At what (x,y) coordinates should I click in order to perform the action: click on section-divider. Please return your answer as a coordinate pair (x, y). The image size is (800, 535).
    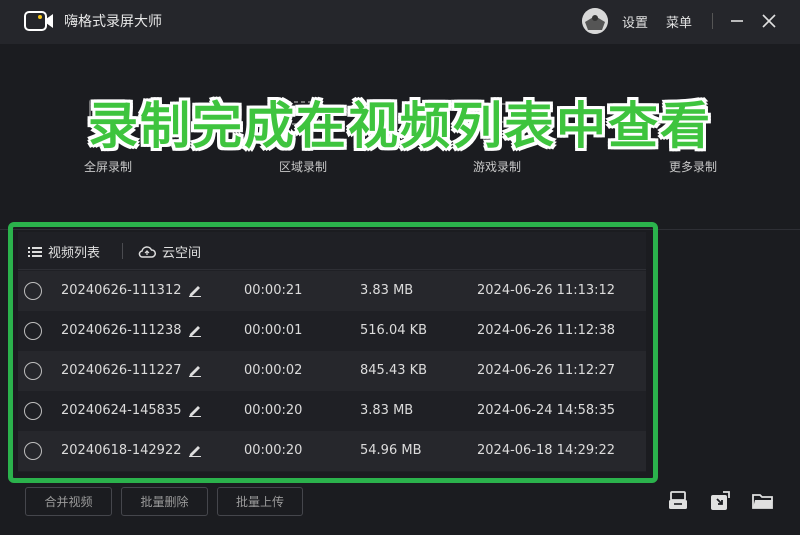
    Looking at the image, I should click on (400, 229).